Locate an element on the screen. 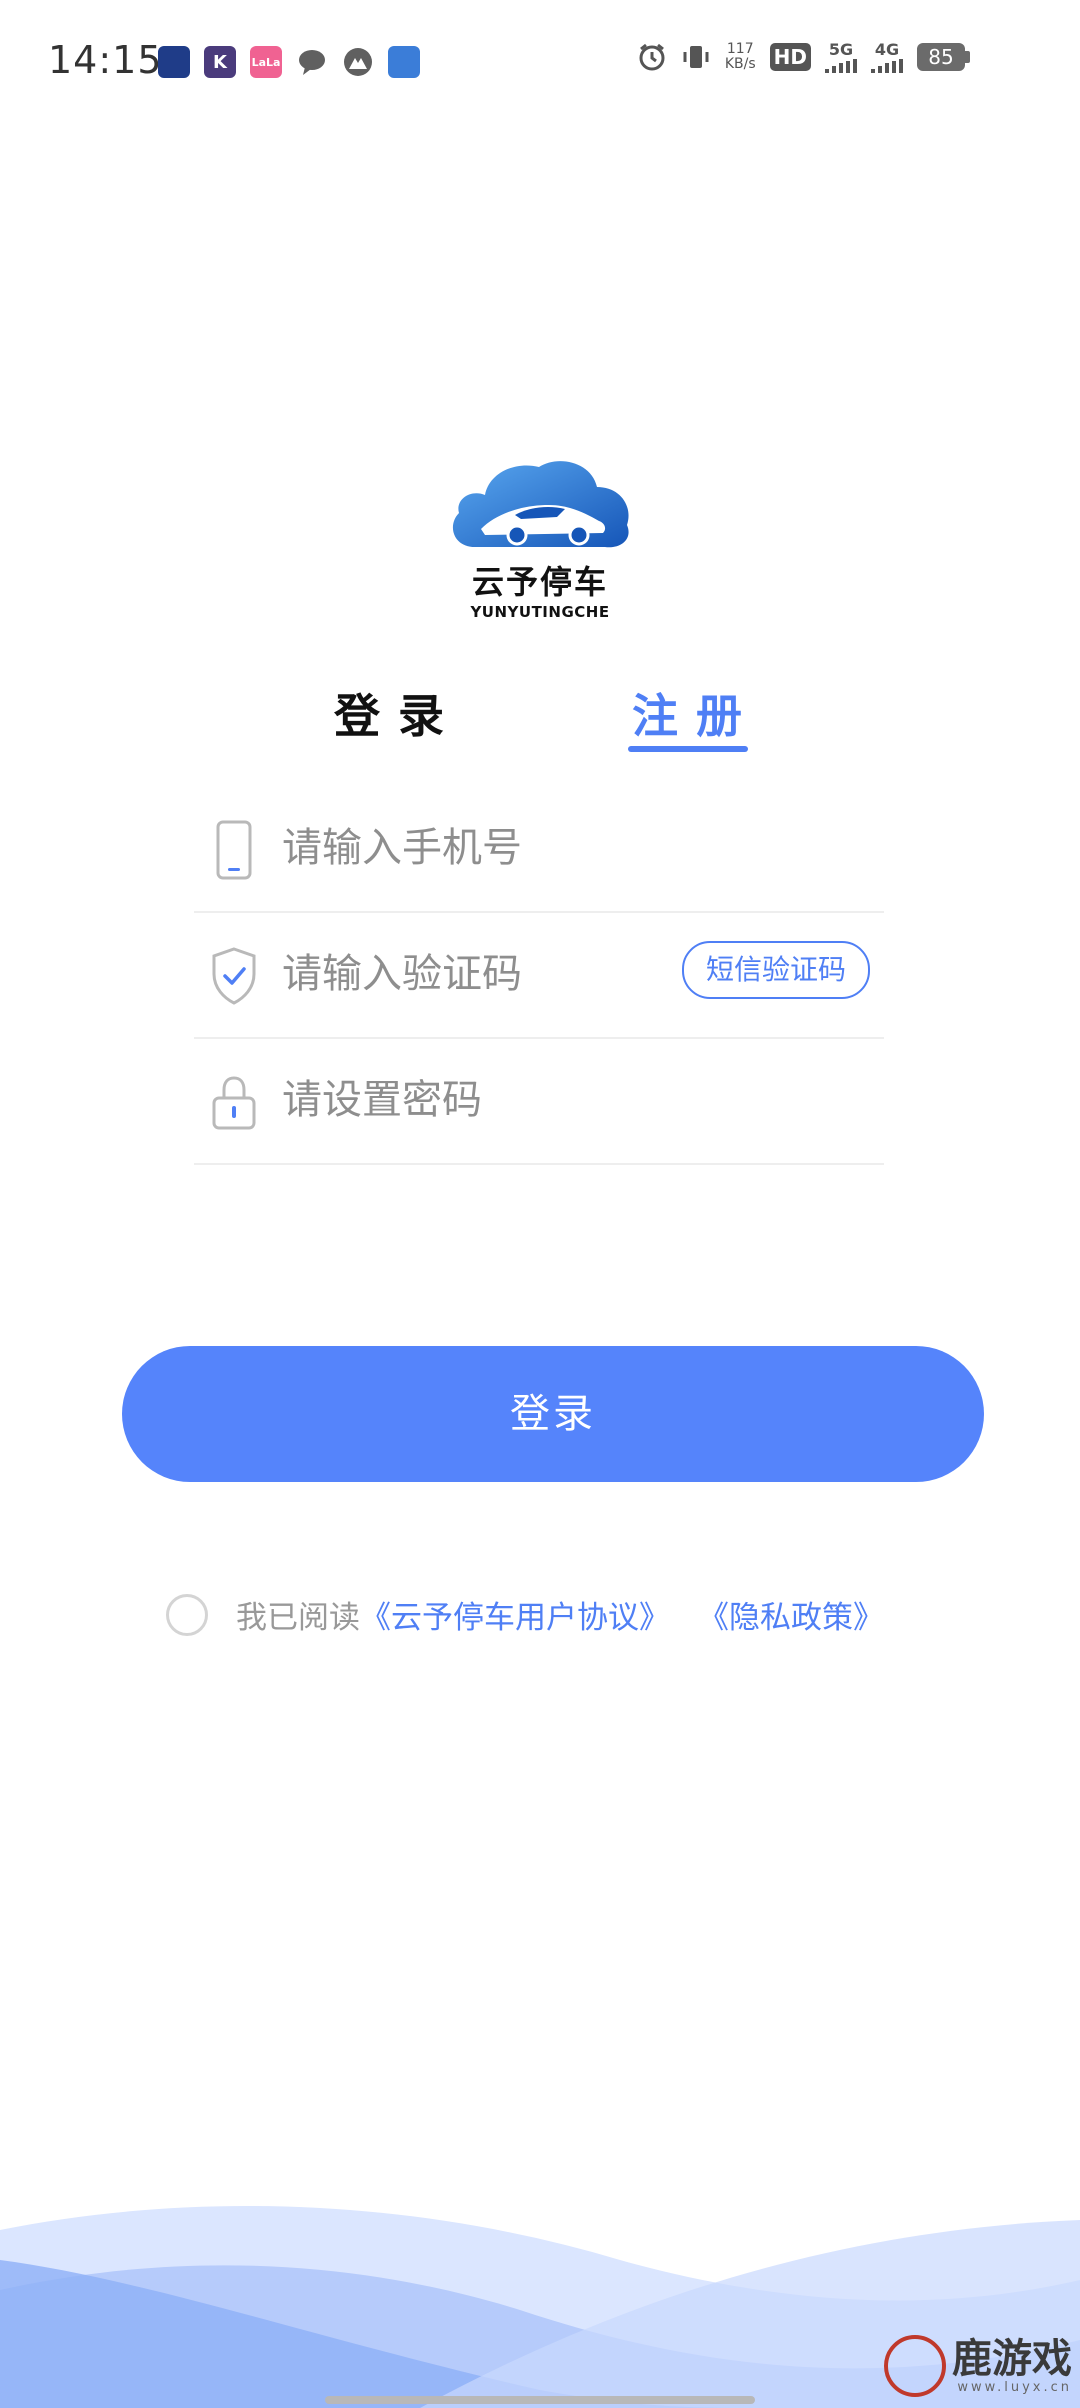 This screenshot has width=1080, height=2408. news-app-icon is located at coordinates (174, 62).